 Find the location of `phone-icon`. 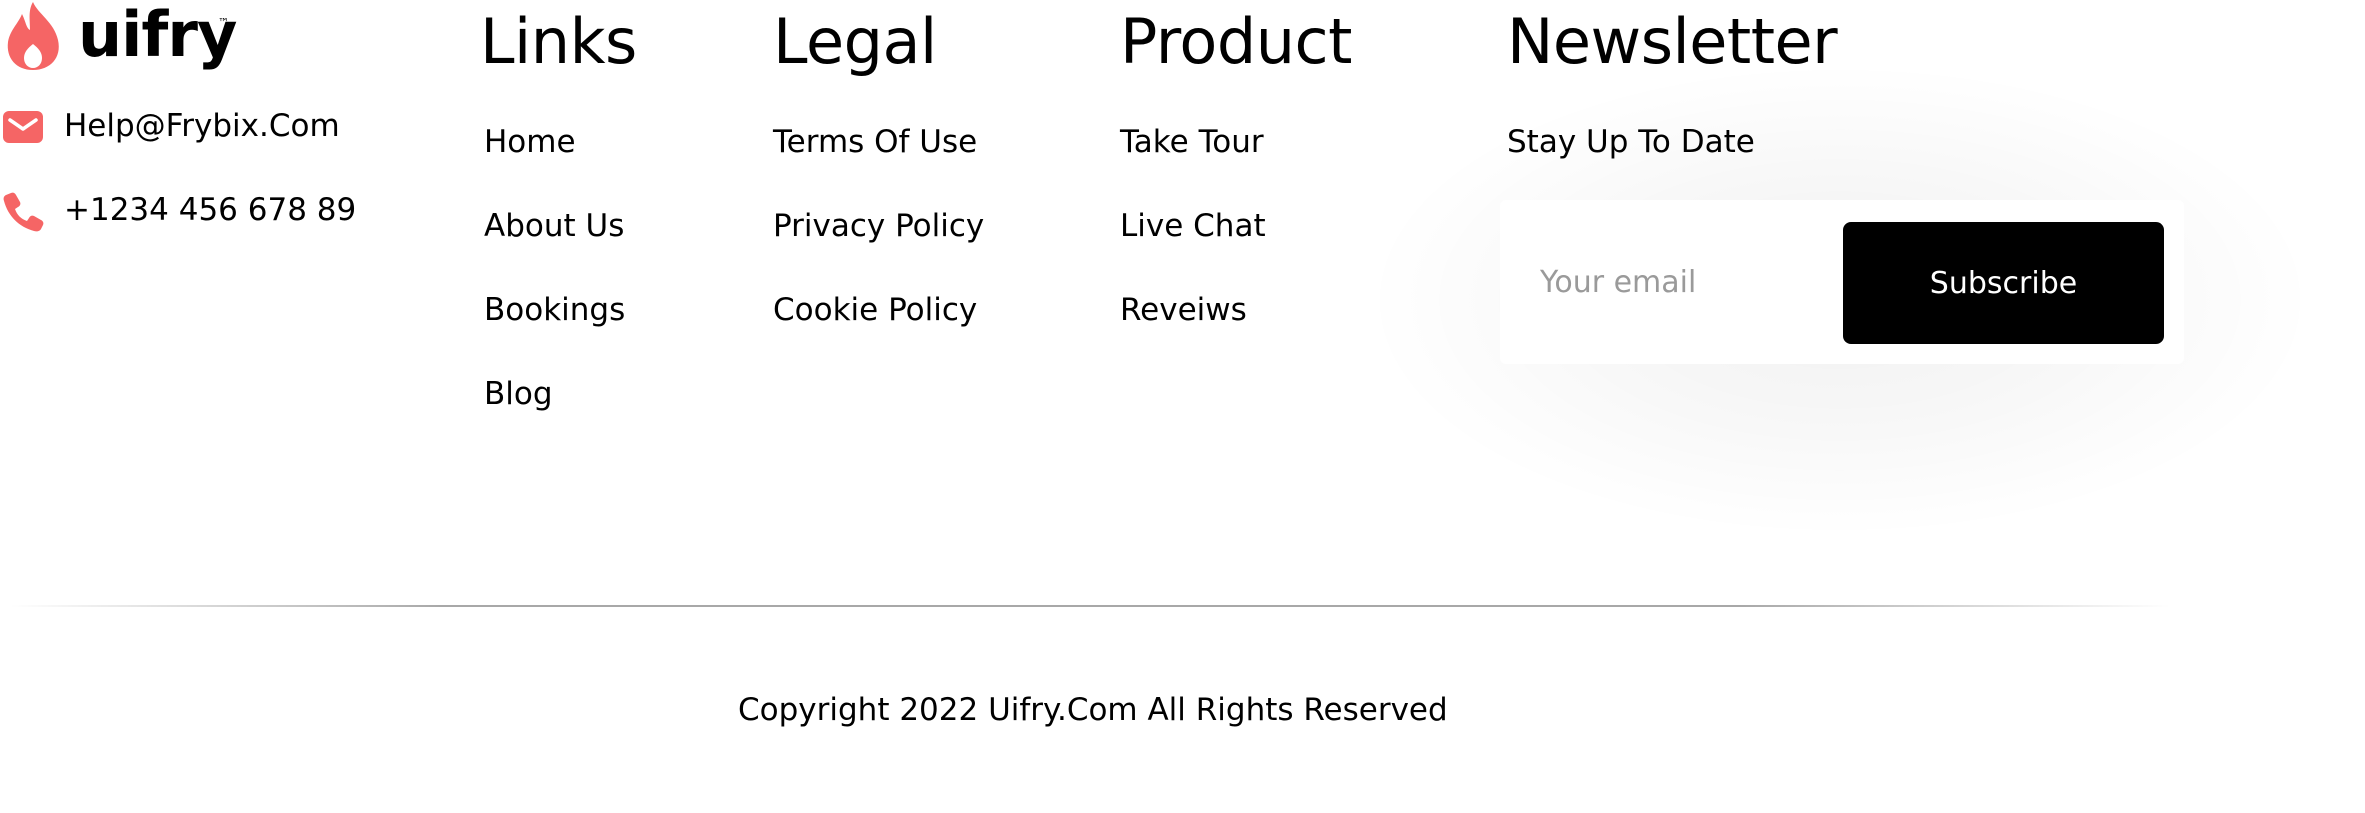

phone-icon is located at coordinates (23, 212).